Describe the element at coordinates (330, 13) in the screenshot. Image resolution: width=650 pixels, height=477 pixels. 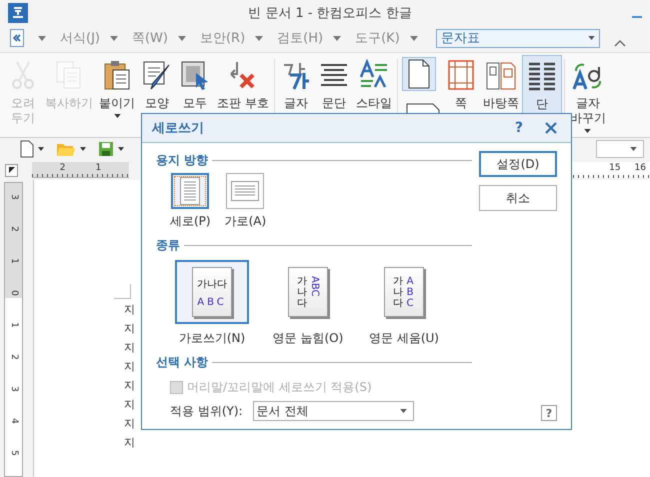
I see `window-title: 빈 문서 1 - 한컴오피스 한글` at that location.